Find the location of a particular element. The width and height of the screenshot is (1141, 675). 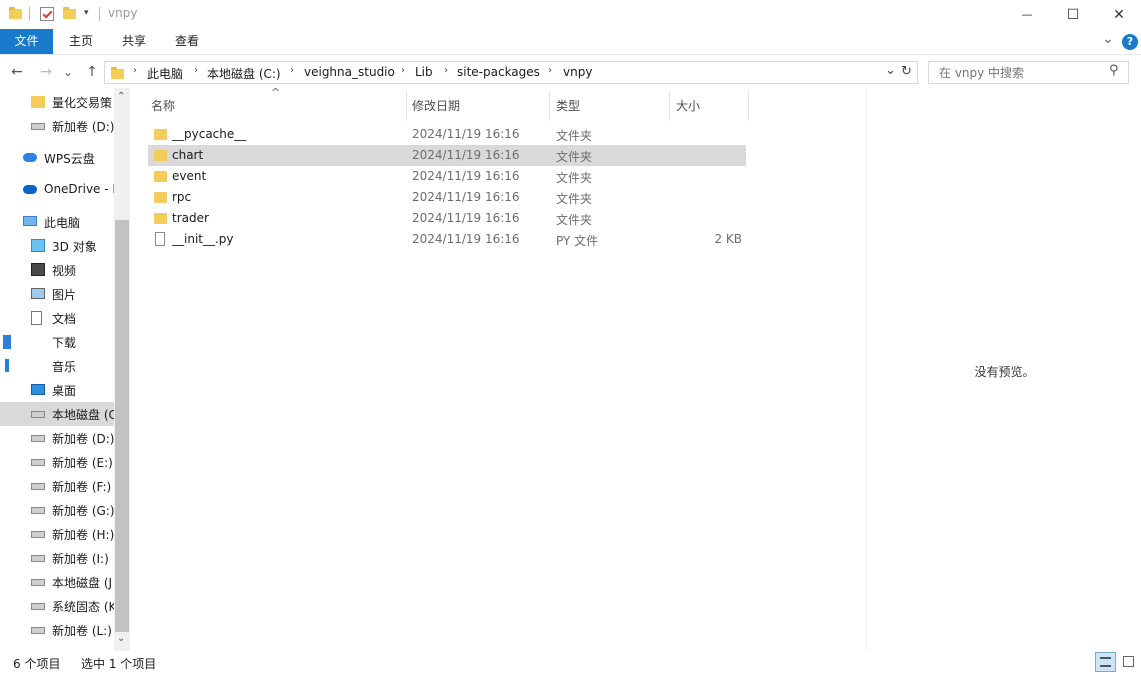

nav-scrollbar: ⌃ ⌄ is located at coordinates (122, 369).